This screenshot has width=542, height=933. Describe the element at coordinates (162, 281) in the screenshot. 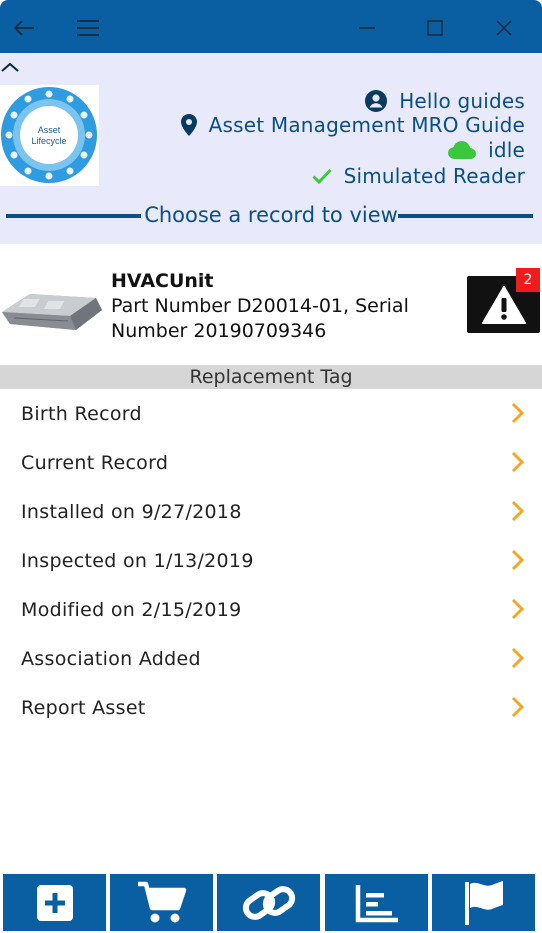

I see `asset-name: HVACUnit` at that location.